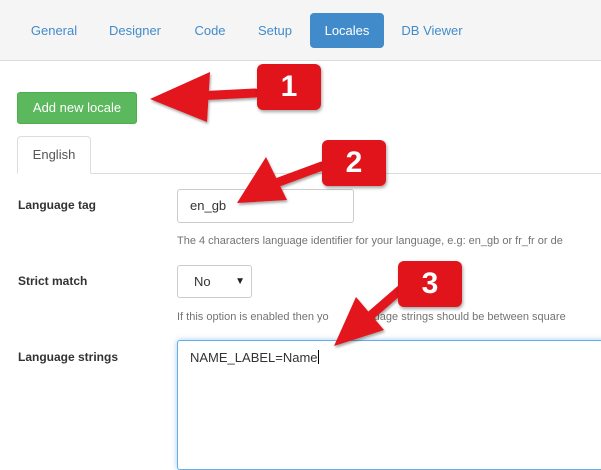 This screenshot has height=470, width=601. I want to click on strict-match-label: Strict match, so click(53, 281).